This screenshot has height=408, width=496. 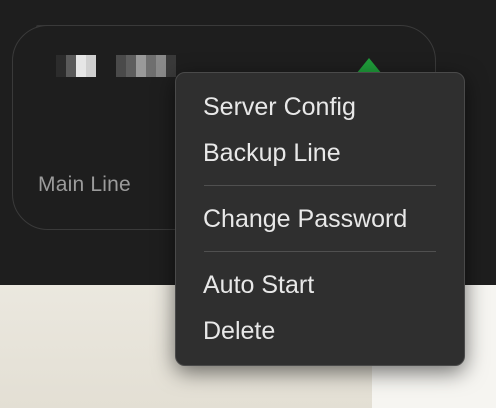 What do you see at coordinates (146, 66) in the screenshot?
I see `redacted-address-block` at bounding box center [146, 66].